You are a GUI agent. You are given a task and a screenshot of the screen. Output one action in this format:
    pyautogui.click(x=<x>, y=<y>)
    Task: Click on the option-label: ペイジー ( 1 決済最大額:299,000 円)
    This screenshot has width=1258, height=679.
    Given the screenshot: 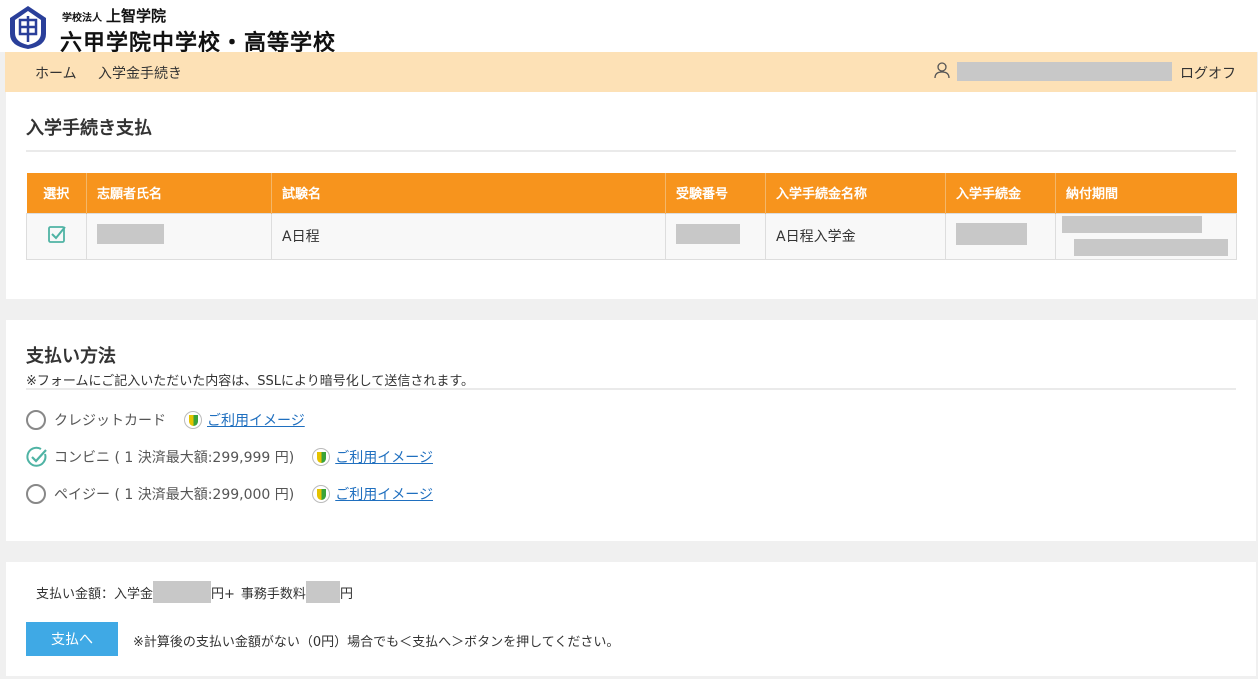 What is the action you would take?
    pyautogui.click(x=174, y=495)
    